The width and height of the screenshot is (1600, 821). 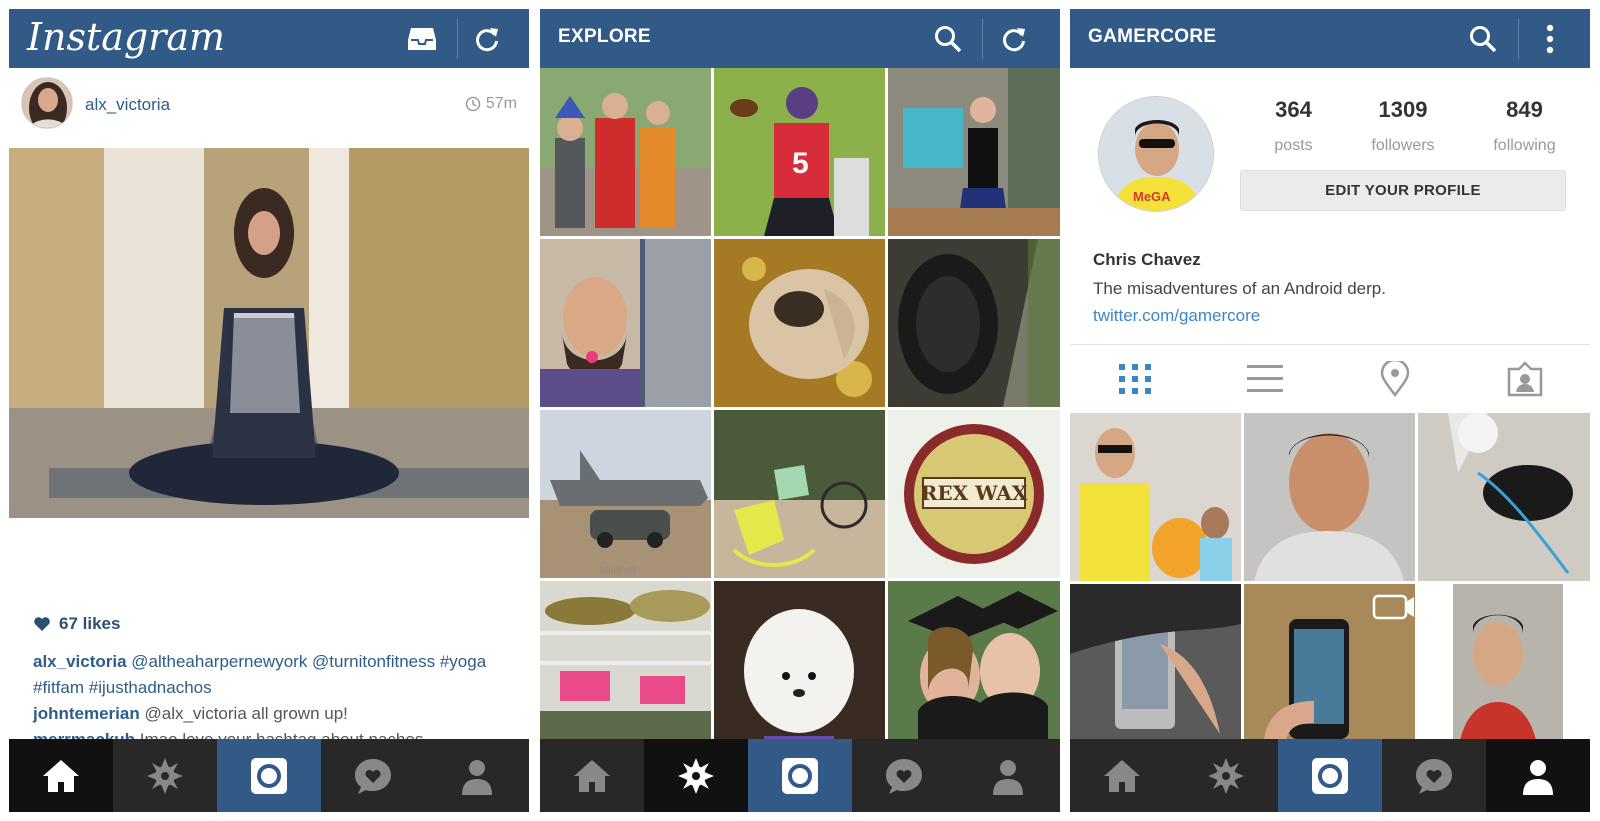 I want to click on grid-photo: 5, so click(x=799, y=152).